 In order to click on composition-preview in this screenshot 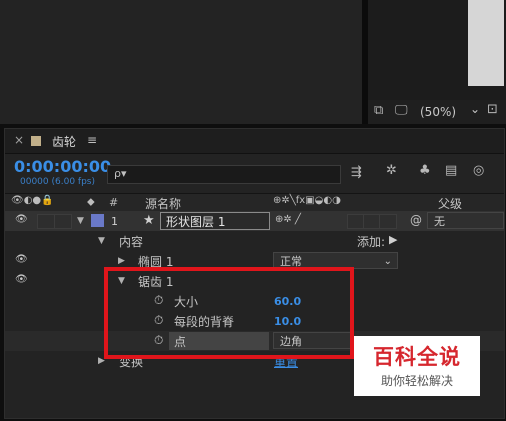, I will do `click(486, 43)`.